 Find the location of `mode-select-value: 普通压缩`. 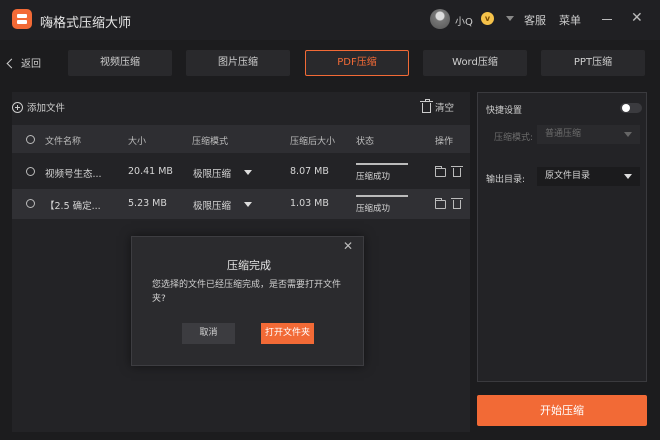

mode-select-value: 普通压缩 is located at coordinates (563, 134).